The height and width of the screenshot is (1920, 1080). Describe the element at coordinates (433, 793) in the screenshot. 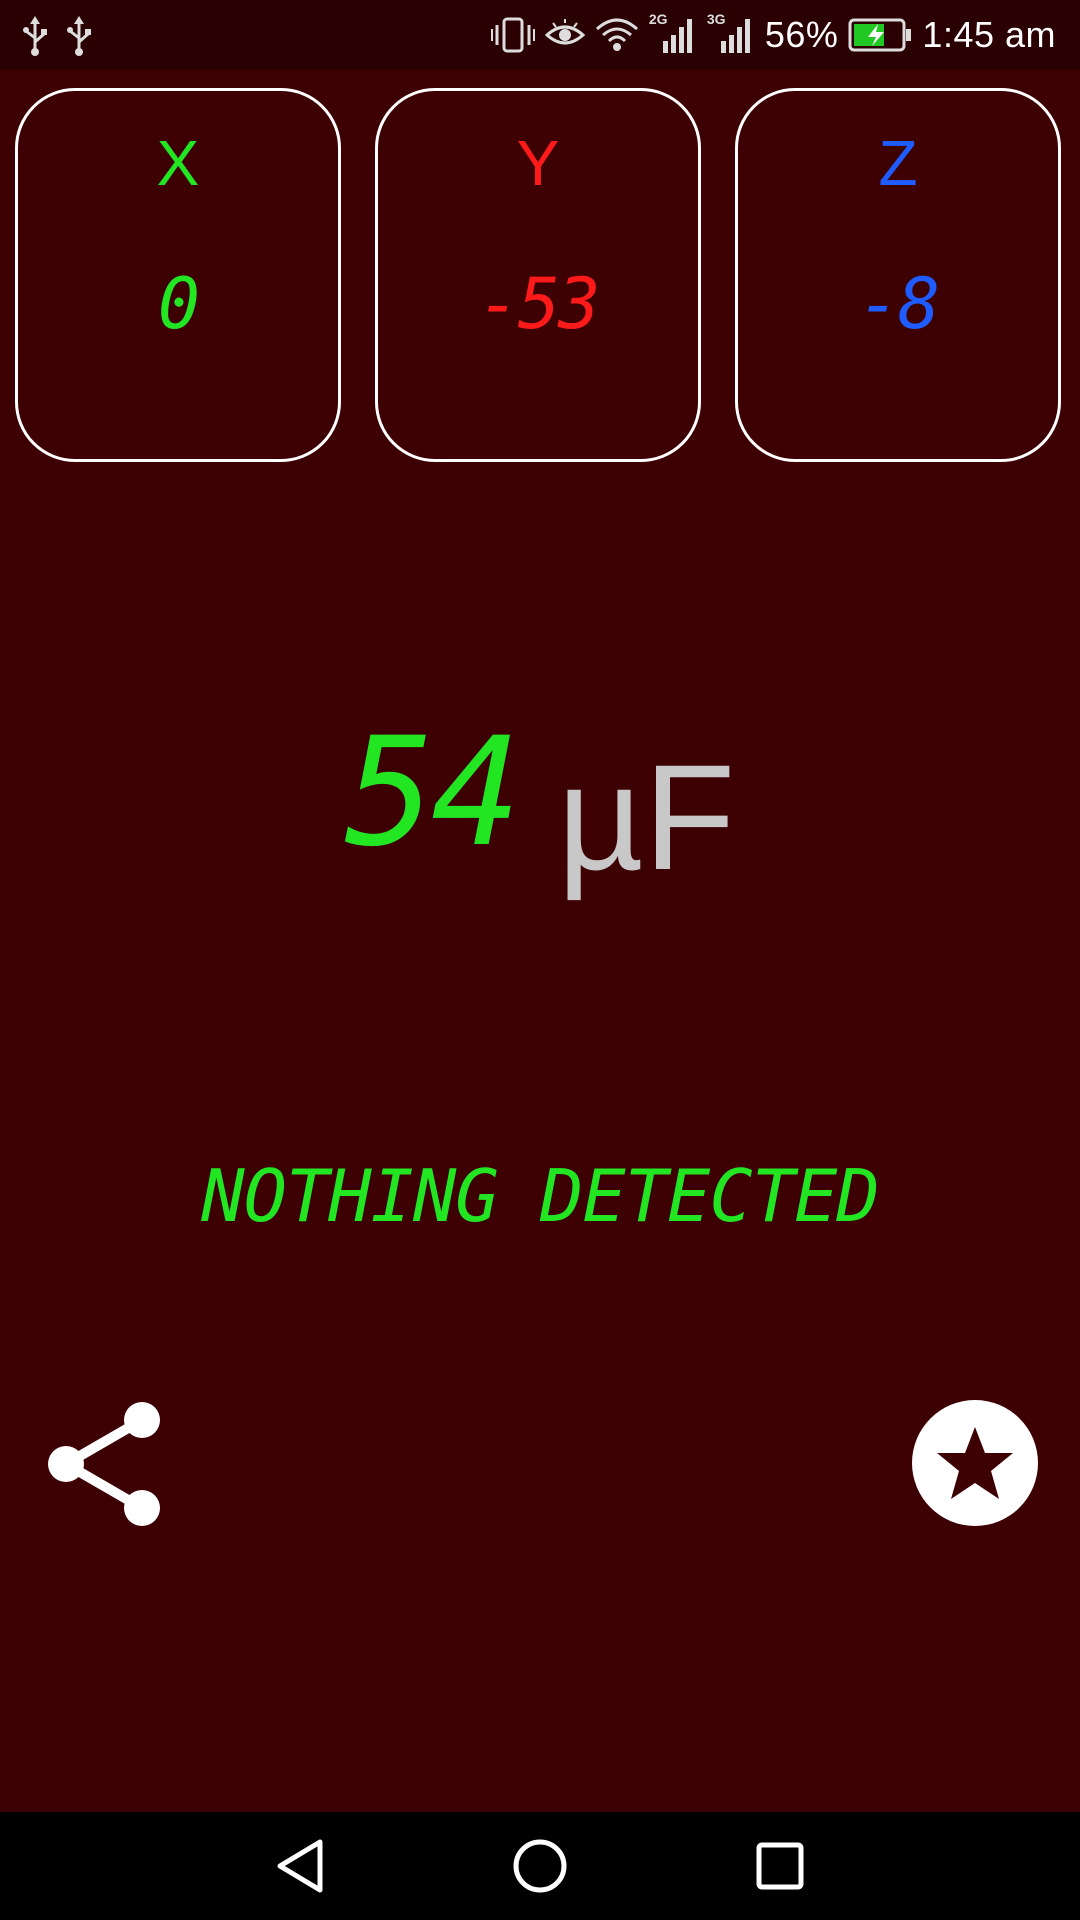

I see `reading-value: 54` at that location.